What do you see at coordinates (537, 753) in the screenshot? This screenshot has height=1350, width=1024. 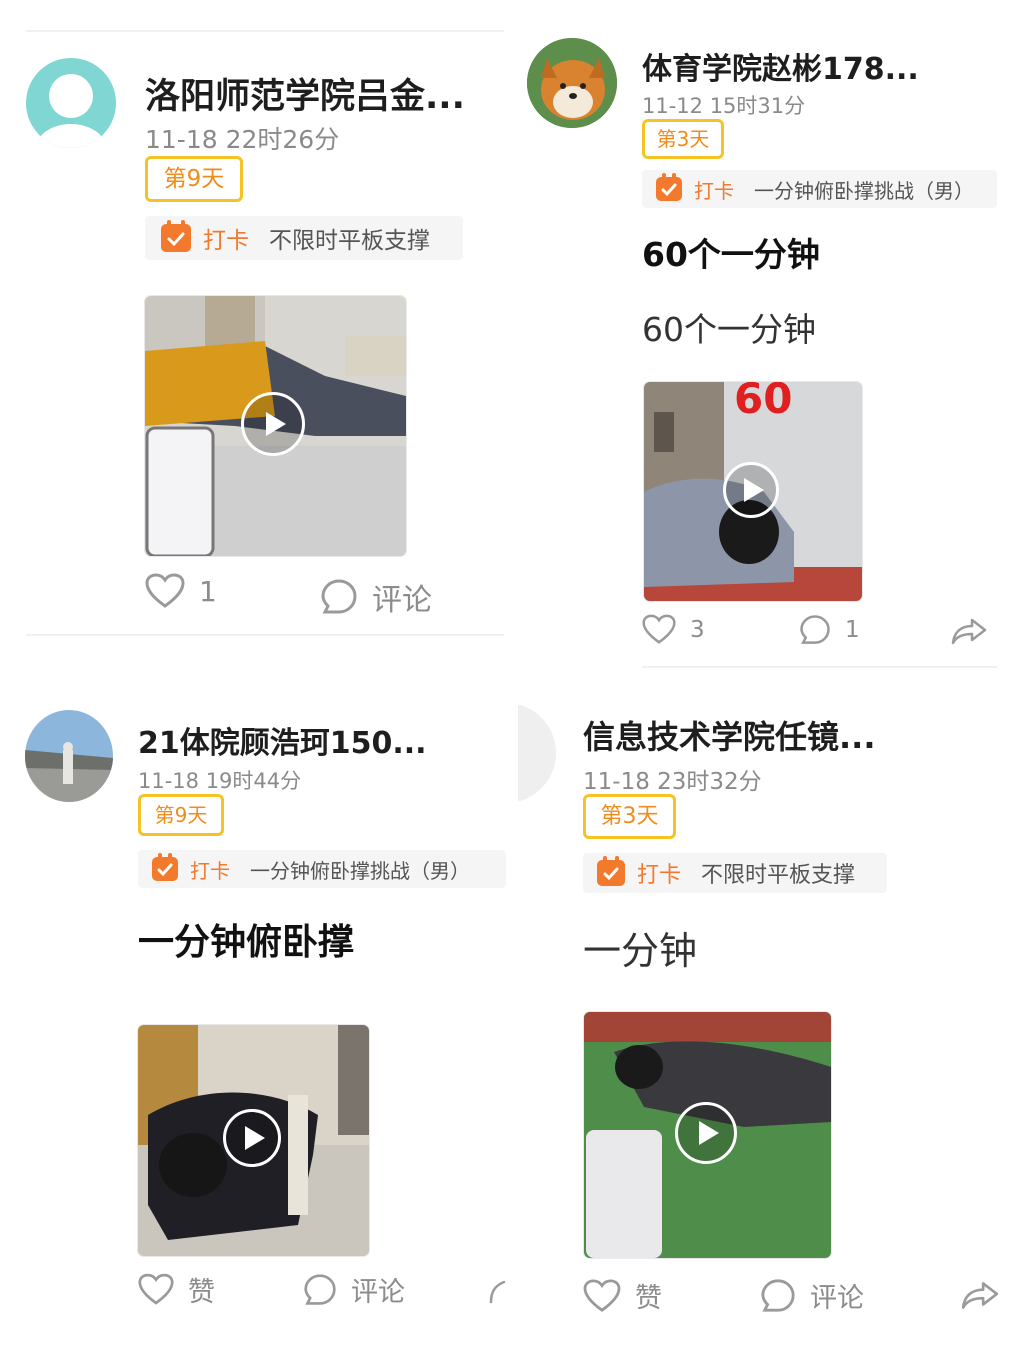 I see `scroll-peek-circle` at bounding box center [537, 753].